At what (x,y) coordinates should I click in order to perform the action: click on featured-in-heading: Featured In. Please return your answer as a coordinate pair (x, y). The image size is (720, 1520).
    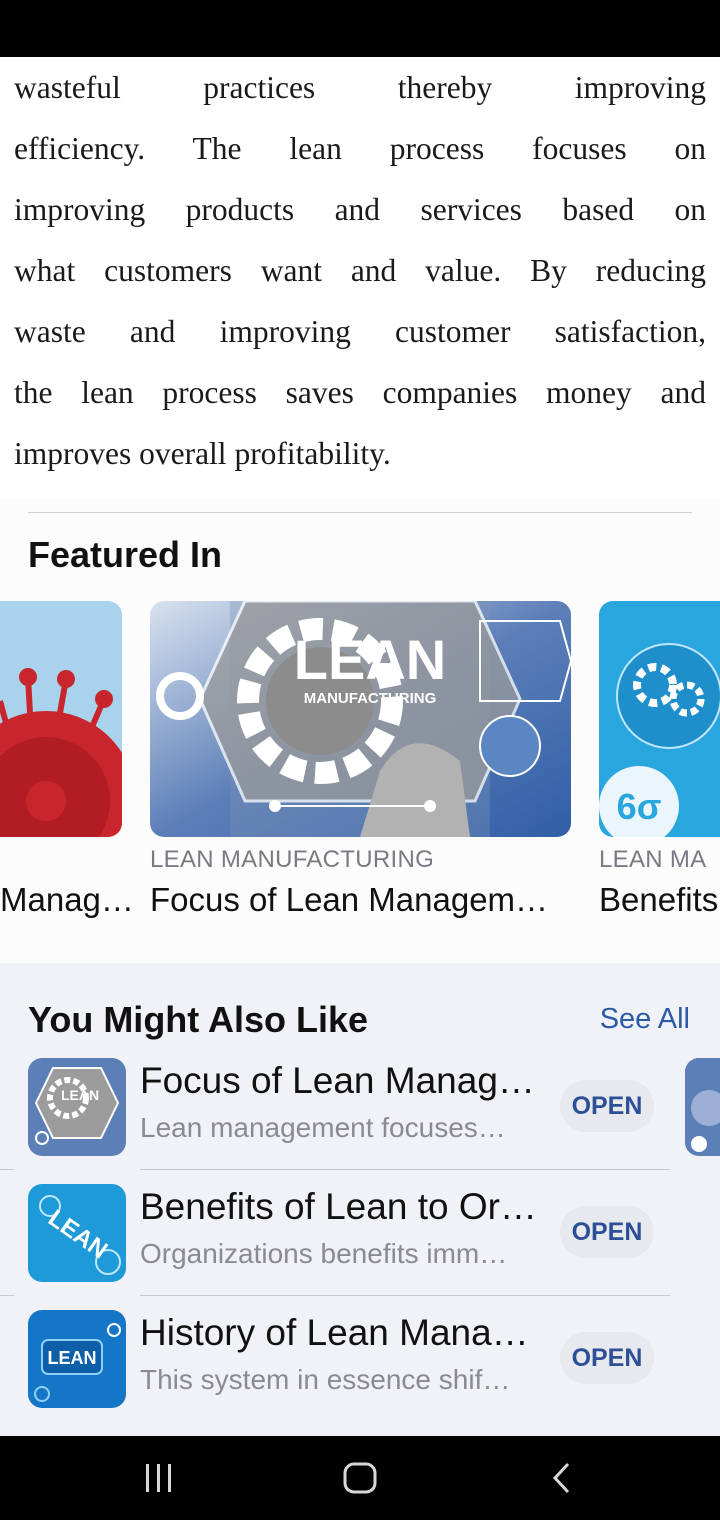
    Looking at the image, I should click on (125, 554).